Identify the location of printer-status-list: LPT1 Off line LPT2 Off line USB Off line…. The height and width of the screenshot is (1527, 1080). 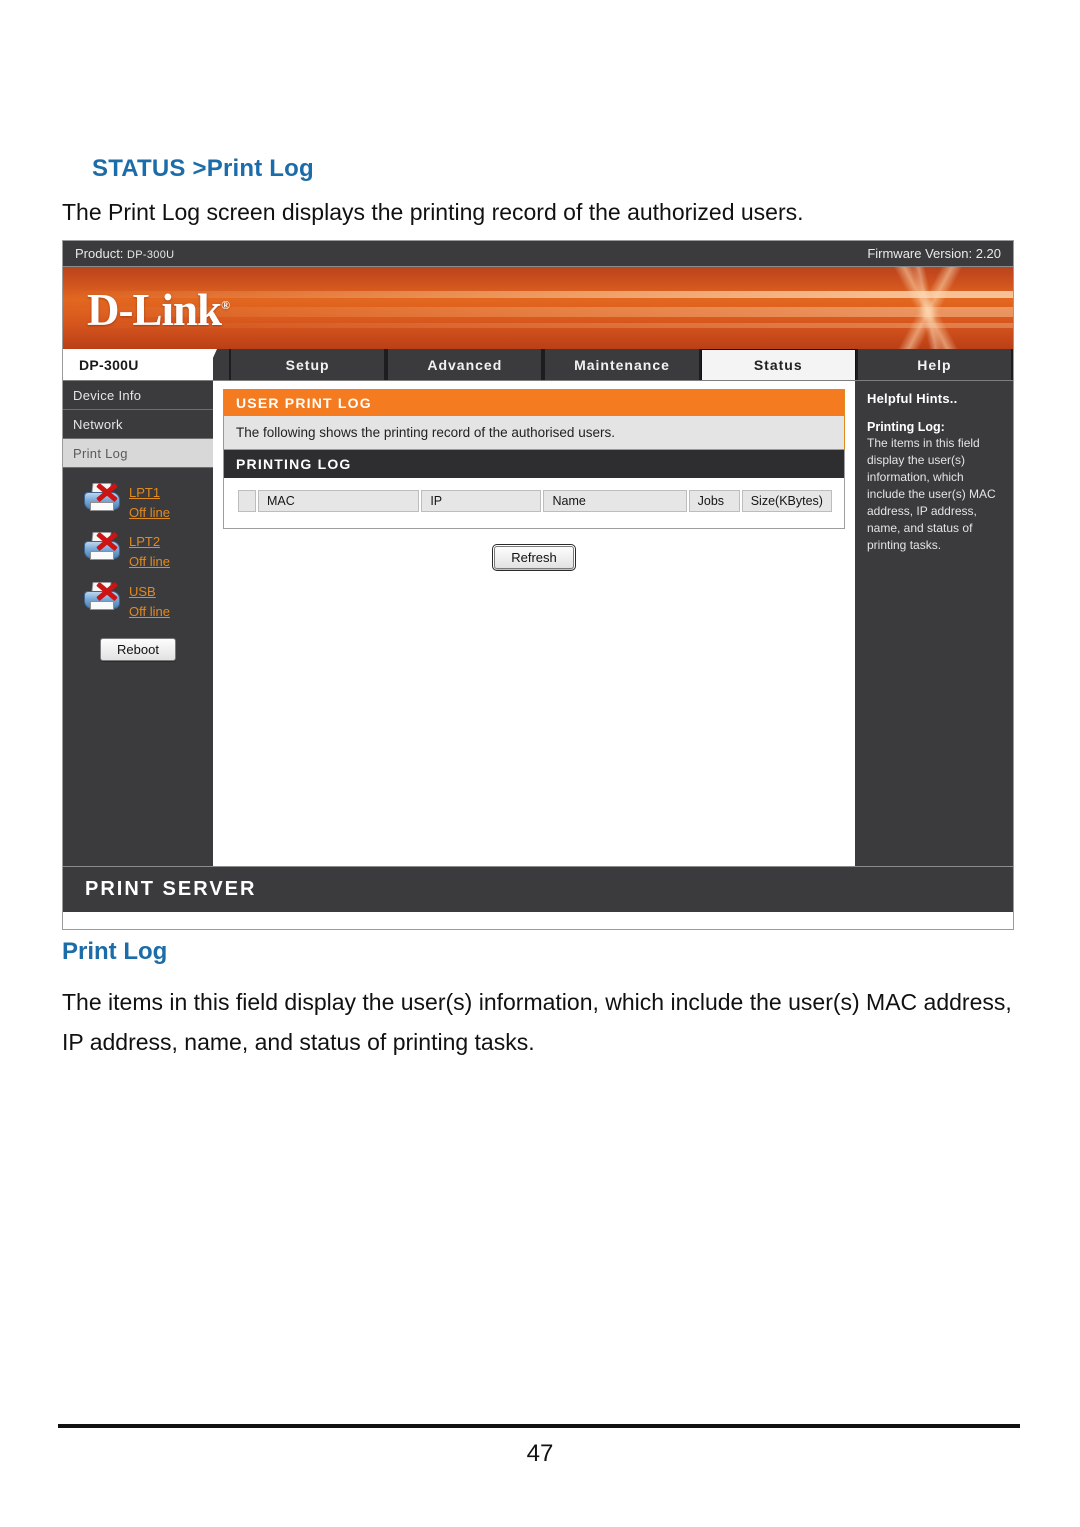
(138, 564).